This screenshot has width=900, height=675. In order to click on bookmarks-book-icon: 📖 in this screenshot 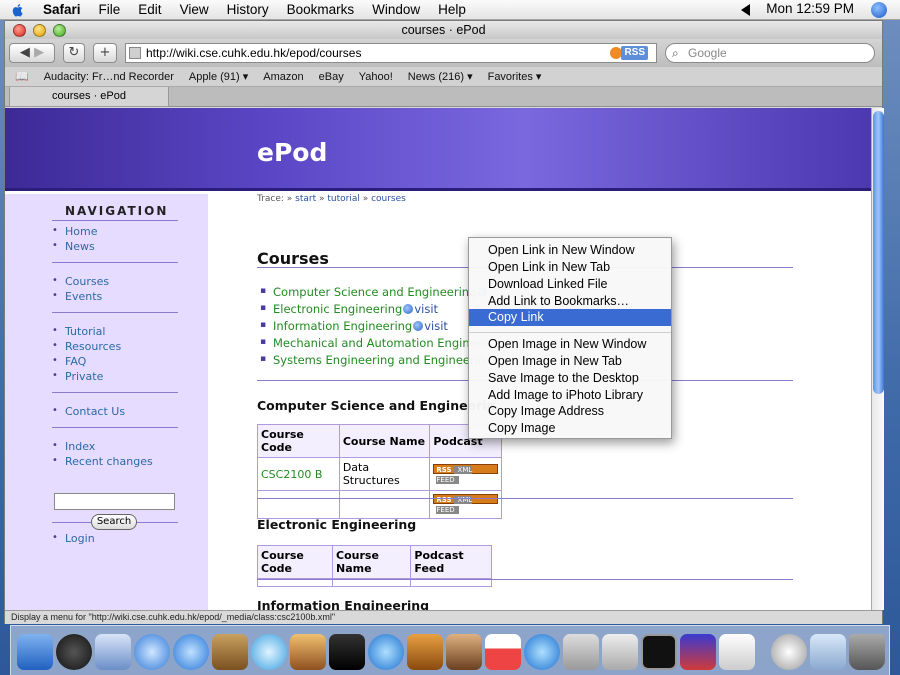, I will do `click(22, 76)`.